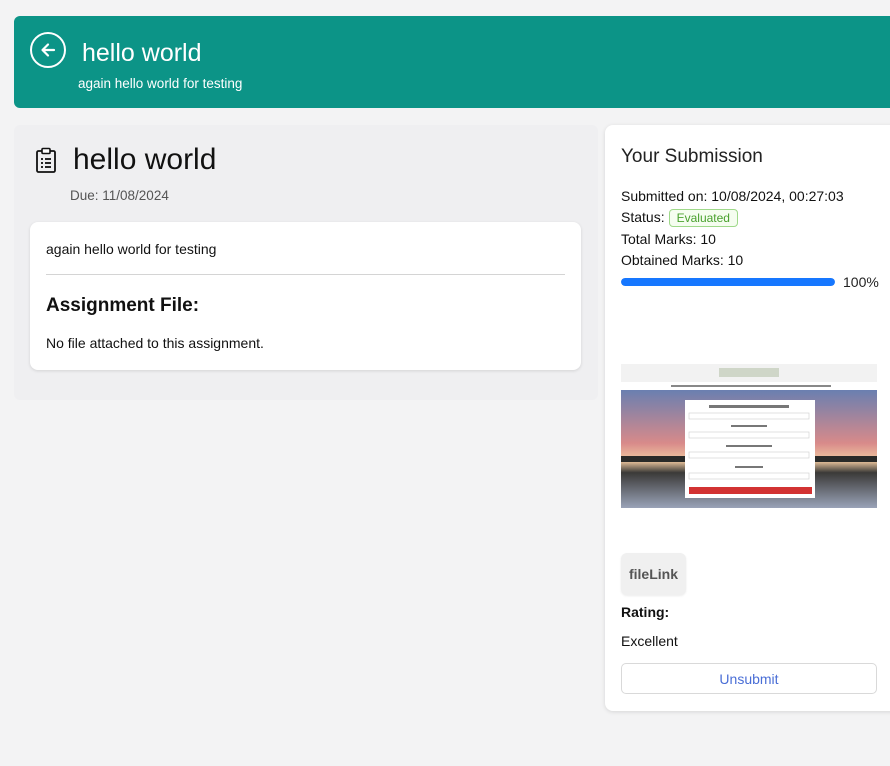  What do you see at coordinates (160, 83) in the screenshot?
I see `header-subtitle: again hello world for testing` at bounding box center [160, 83].